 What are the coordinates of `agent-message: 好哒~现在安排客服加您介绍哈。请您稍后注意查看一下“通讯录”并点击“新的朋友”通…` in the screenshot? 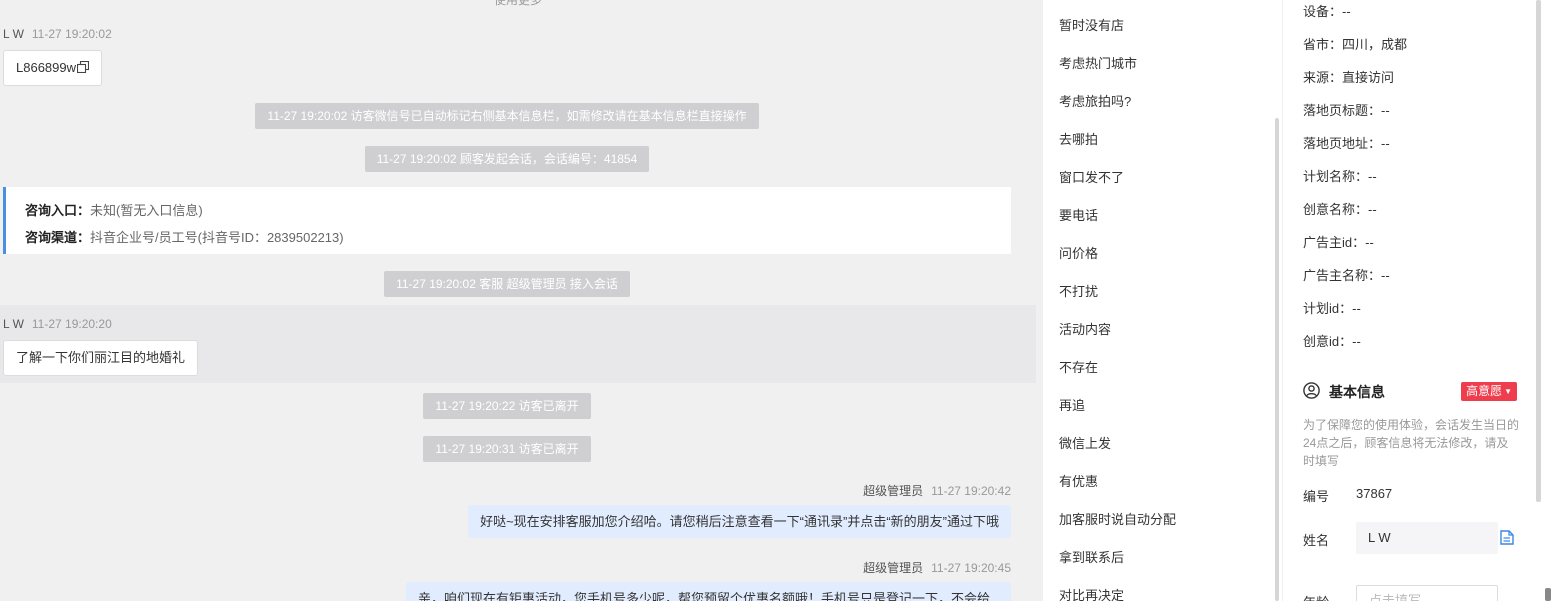 It's located at (739, 521).